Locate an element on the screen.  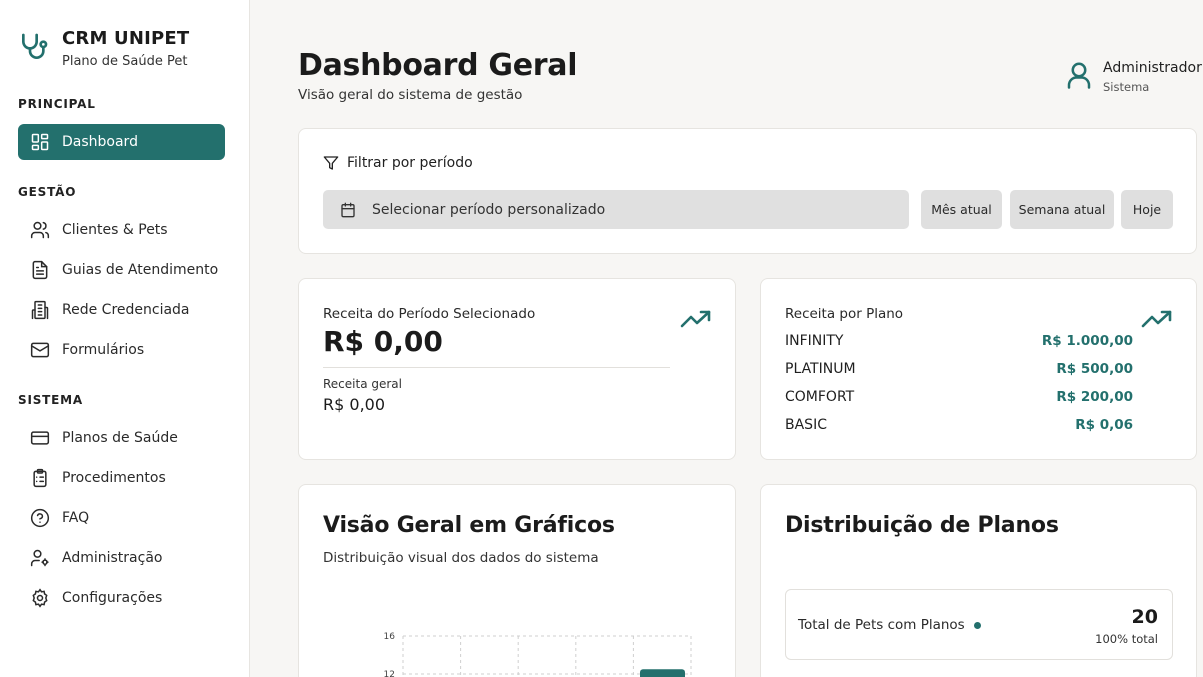
sidebar-item-guias: Guias de Atendimento is located at coordinates (121, 270).